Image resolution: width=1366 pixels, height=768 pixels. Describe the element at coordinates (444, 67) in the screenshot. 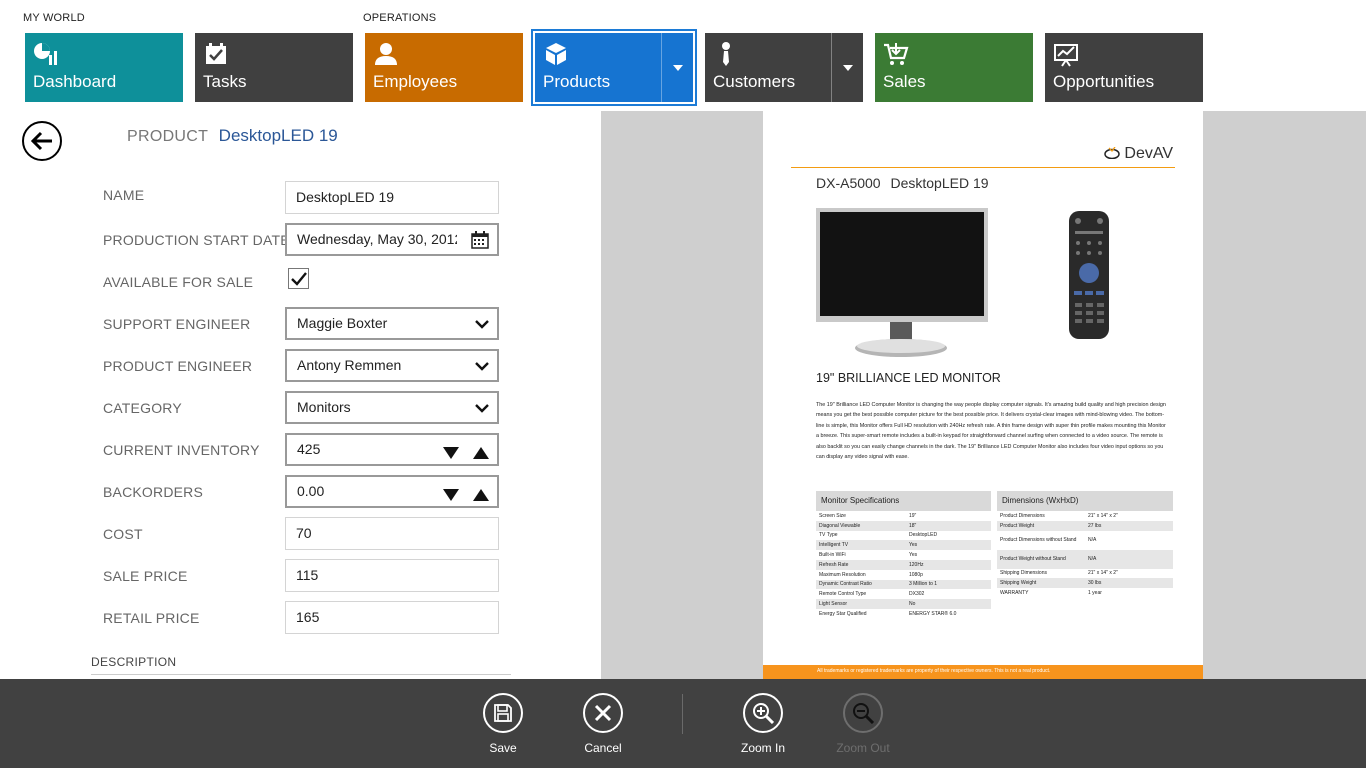

I see `tile-employees: Employees` at that location.